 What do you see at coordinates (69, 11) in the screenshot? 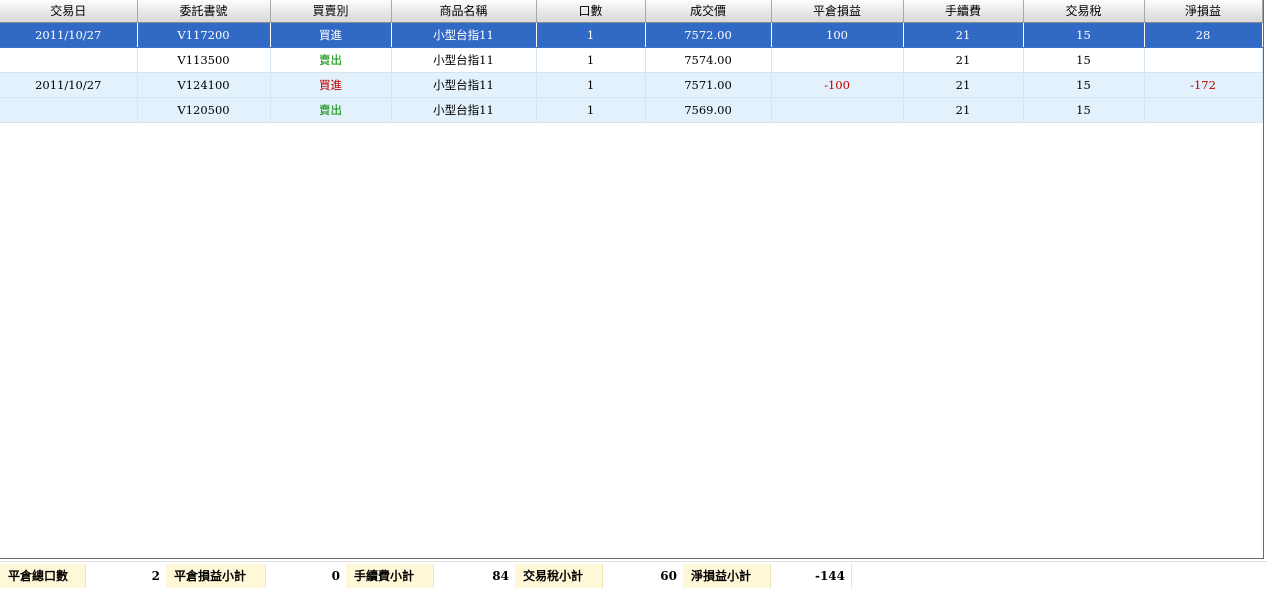
I see `col-header-trade-date: 交易日` at bounding box center [69, 11].